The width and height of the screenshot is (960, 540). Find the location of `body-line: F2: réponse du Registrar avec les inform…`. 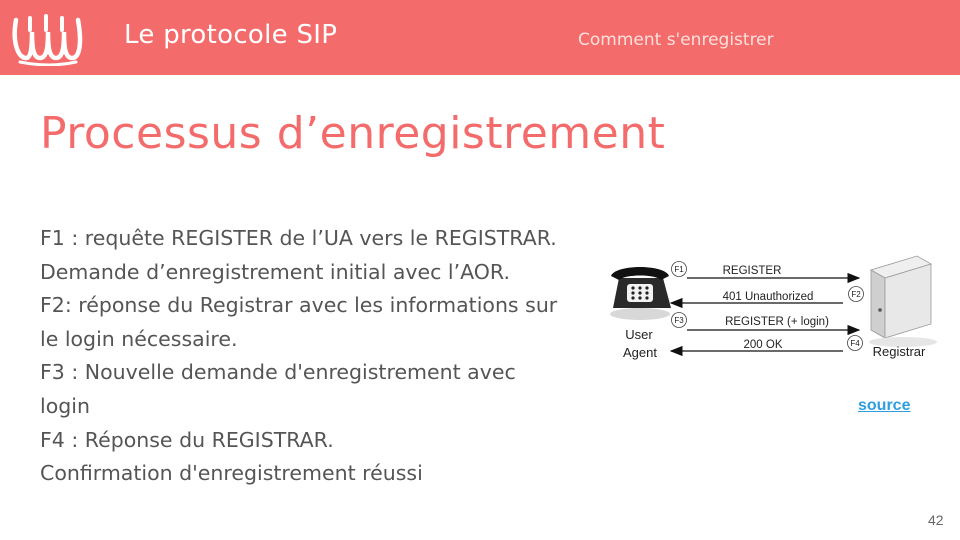

body-line: F2: réponse du Registrar avec les inform… is located at coordinates (299, 305).